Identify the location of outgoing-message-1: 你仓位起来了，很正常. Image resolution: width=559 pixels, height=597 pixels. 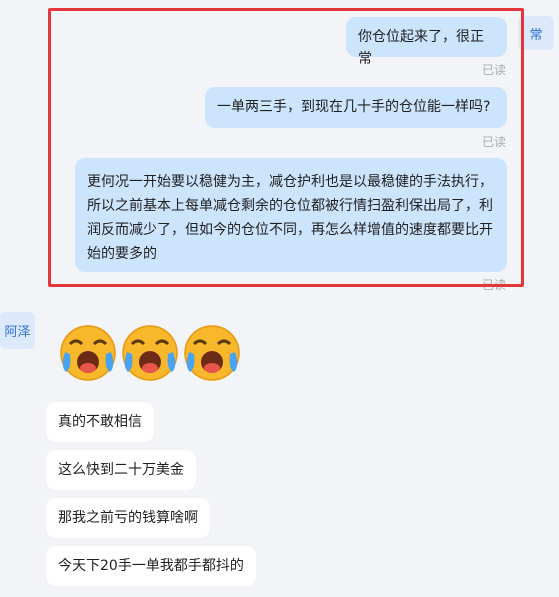
(426, 42).